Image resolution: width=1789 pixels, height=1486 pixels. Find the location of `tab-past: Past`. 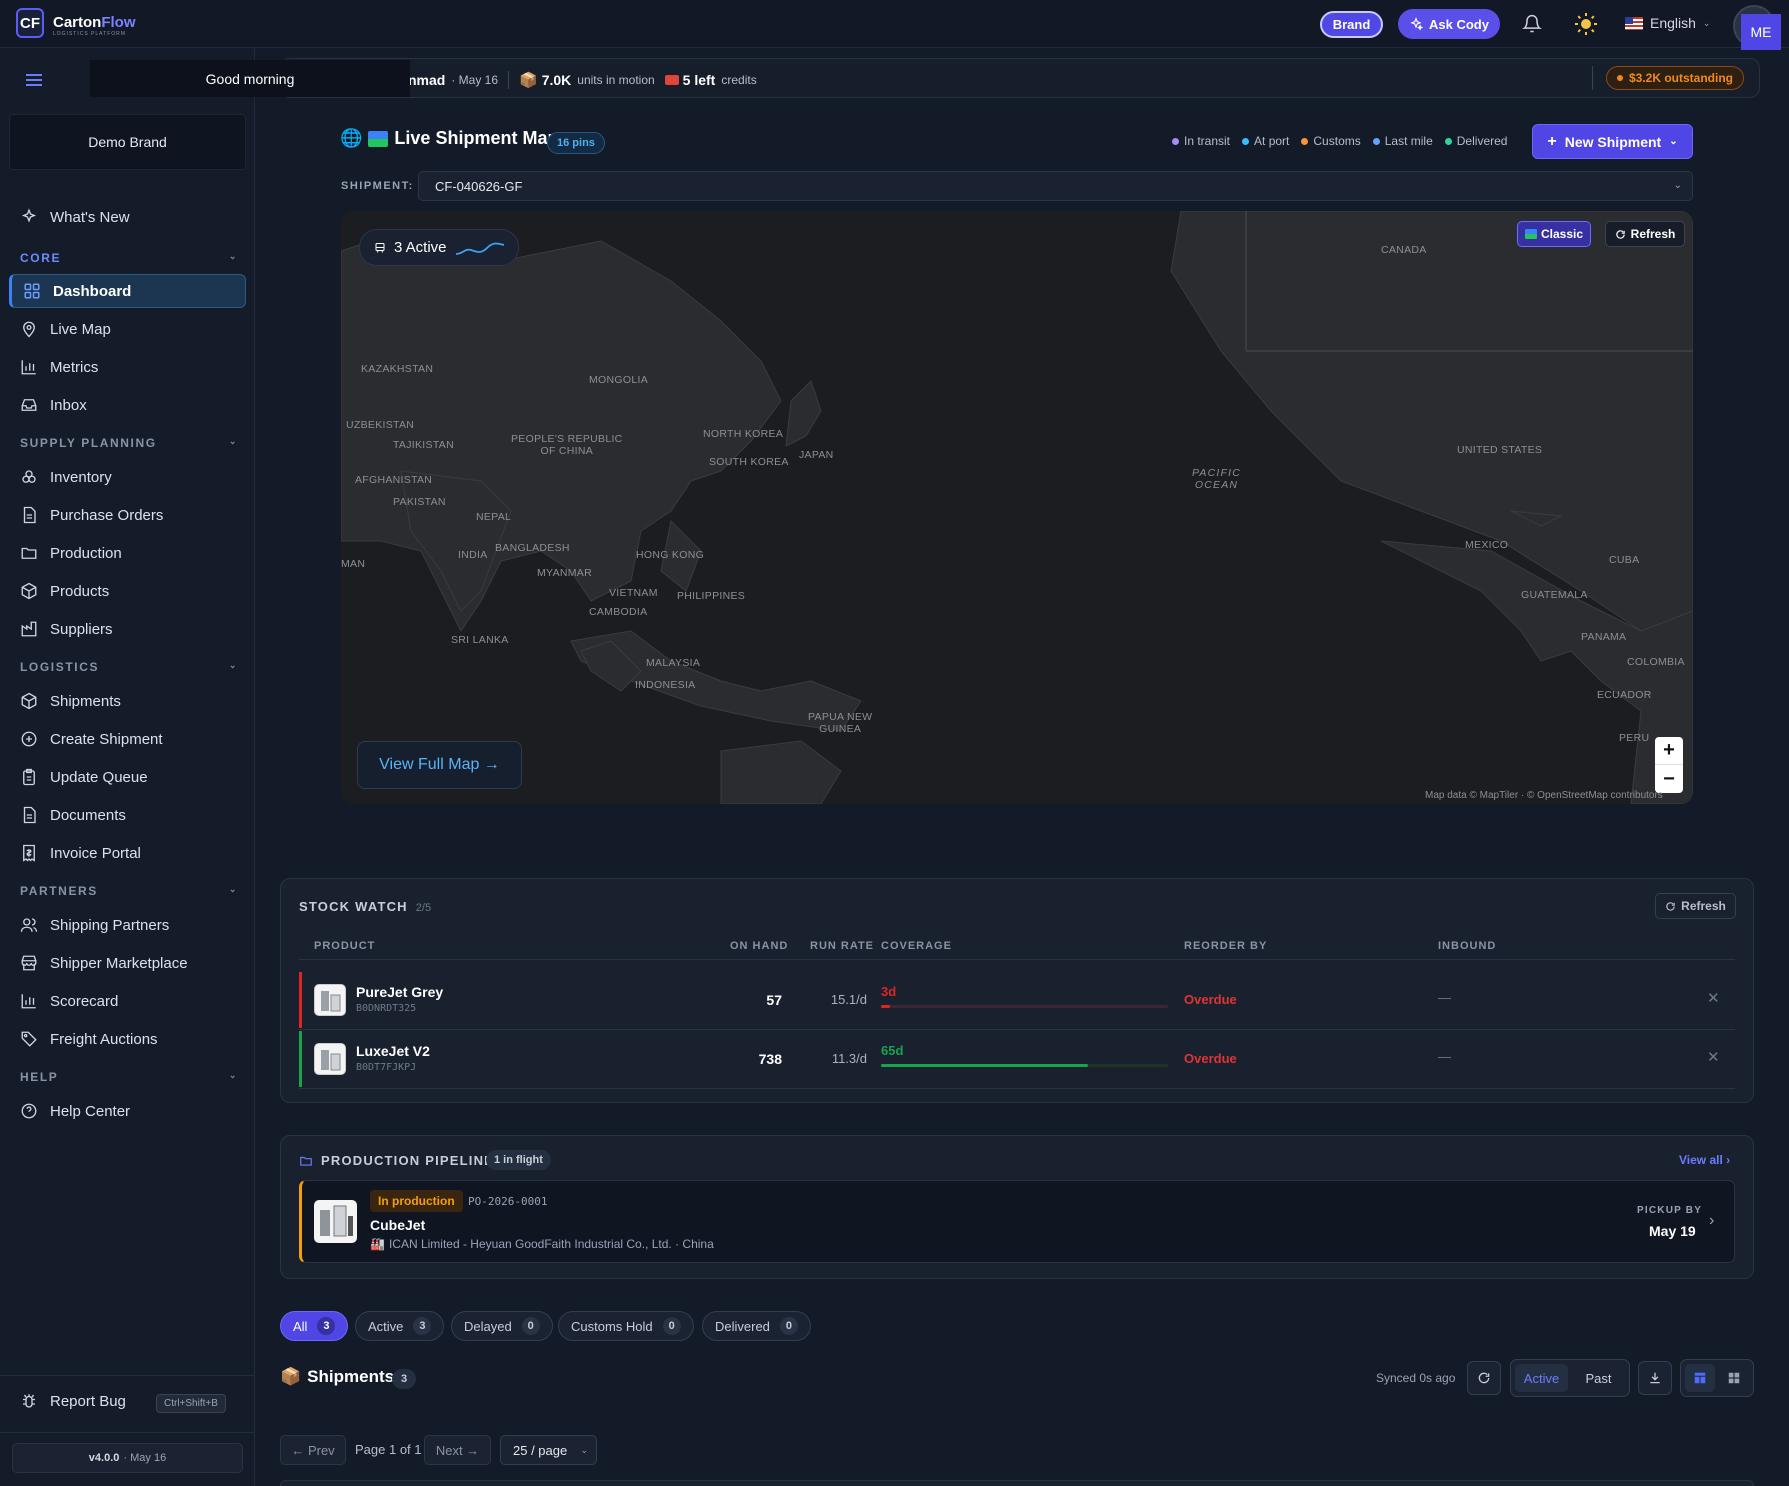

tab-past: Past is located at coordinates (1598, 1378).